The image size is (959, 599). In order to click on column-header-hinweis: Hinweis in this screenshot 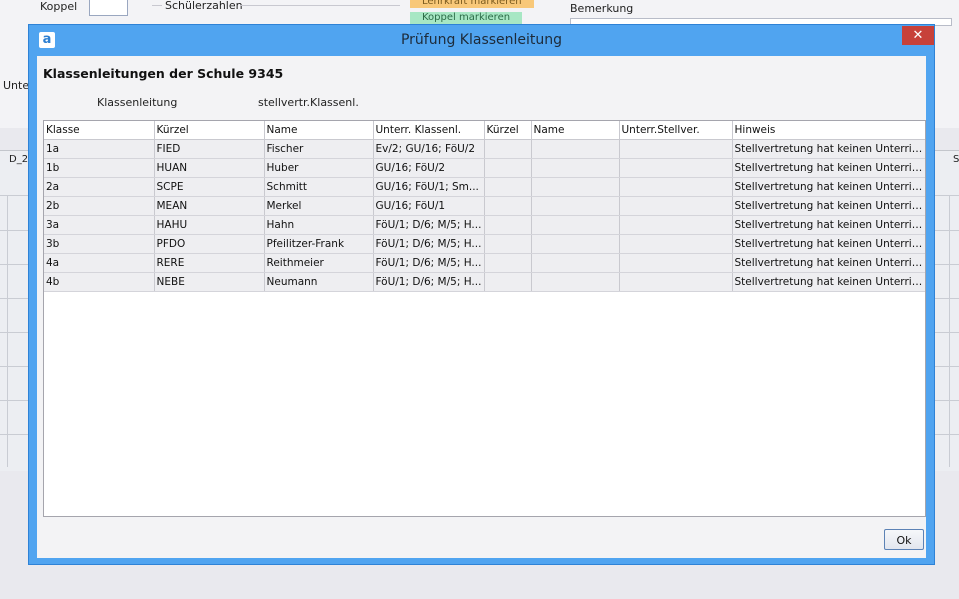, I will do `click(828, 130)`.